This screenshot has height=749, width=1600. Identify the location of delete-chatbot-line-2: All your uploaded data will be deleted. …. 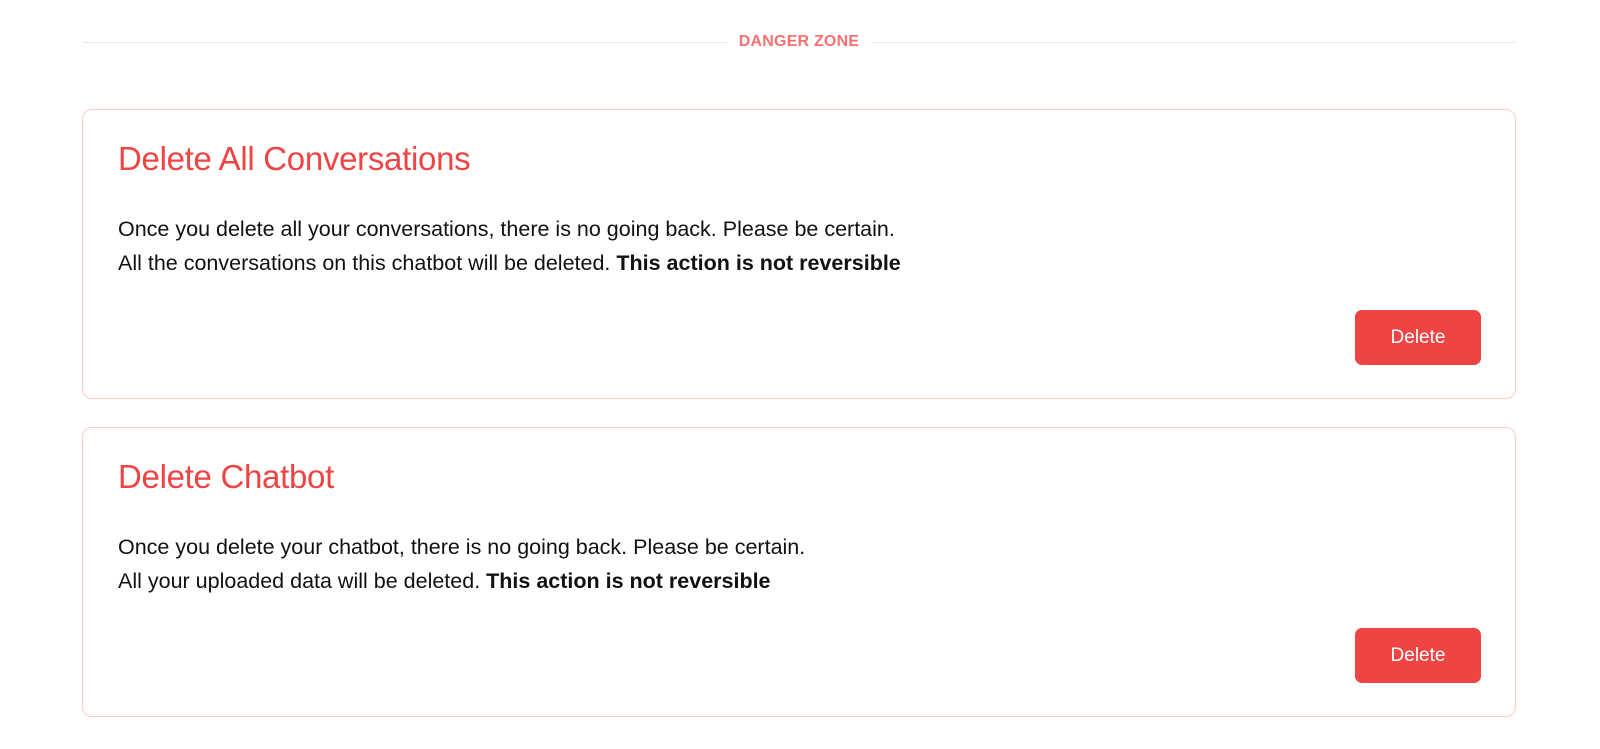
(461, 581).